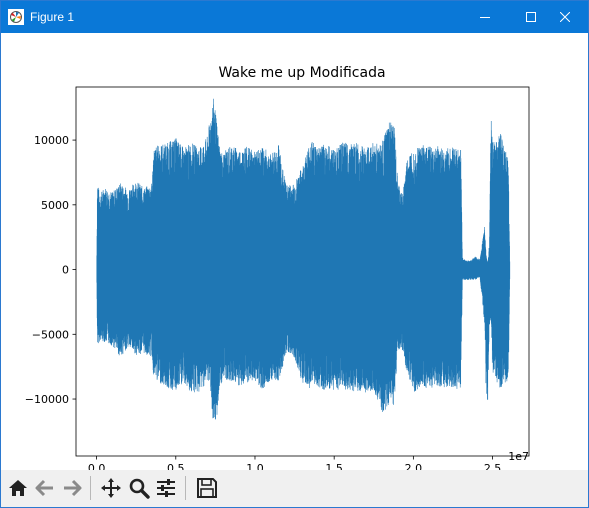 The image size is (589, 508). What do you see at coordinates (301, 73) in the screenshot?
I see `chart-title: Wake me up Modificada` at bounding box center [301, 73].